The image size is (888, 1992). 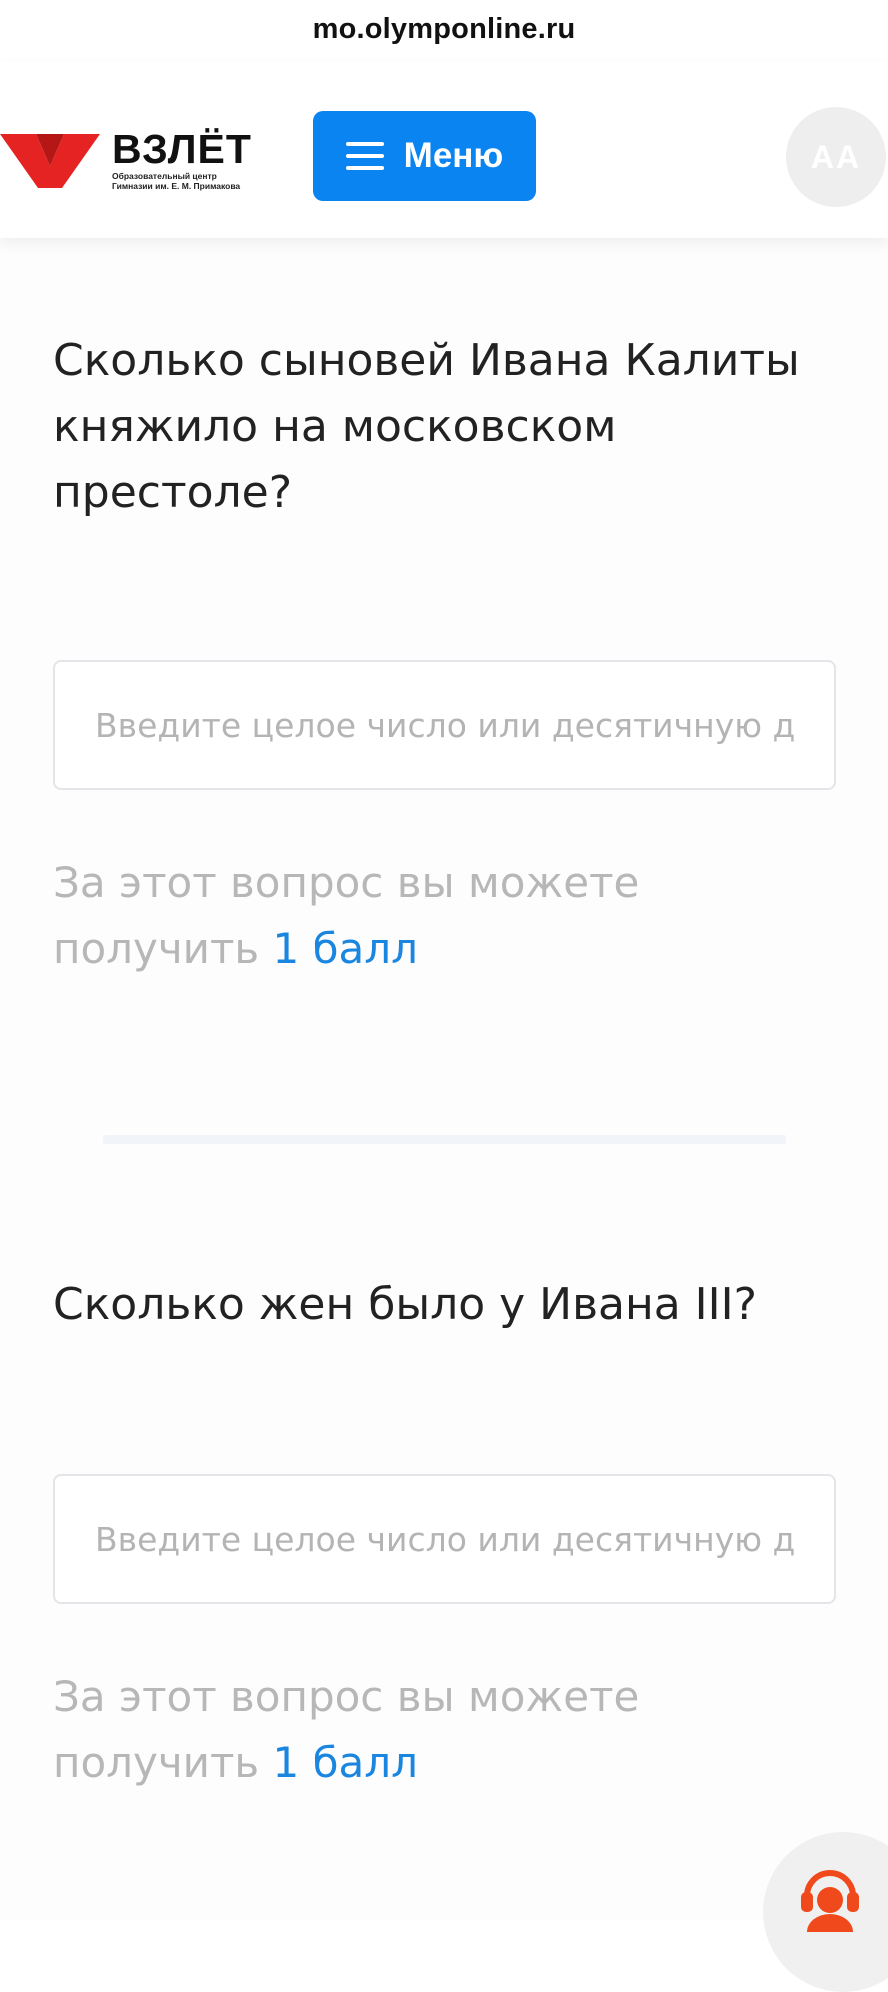 I want to click on support-chat-icon, so click(x=830, y=1901).